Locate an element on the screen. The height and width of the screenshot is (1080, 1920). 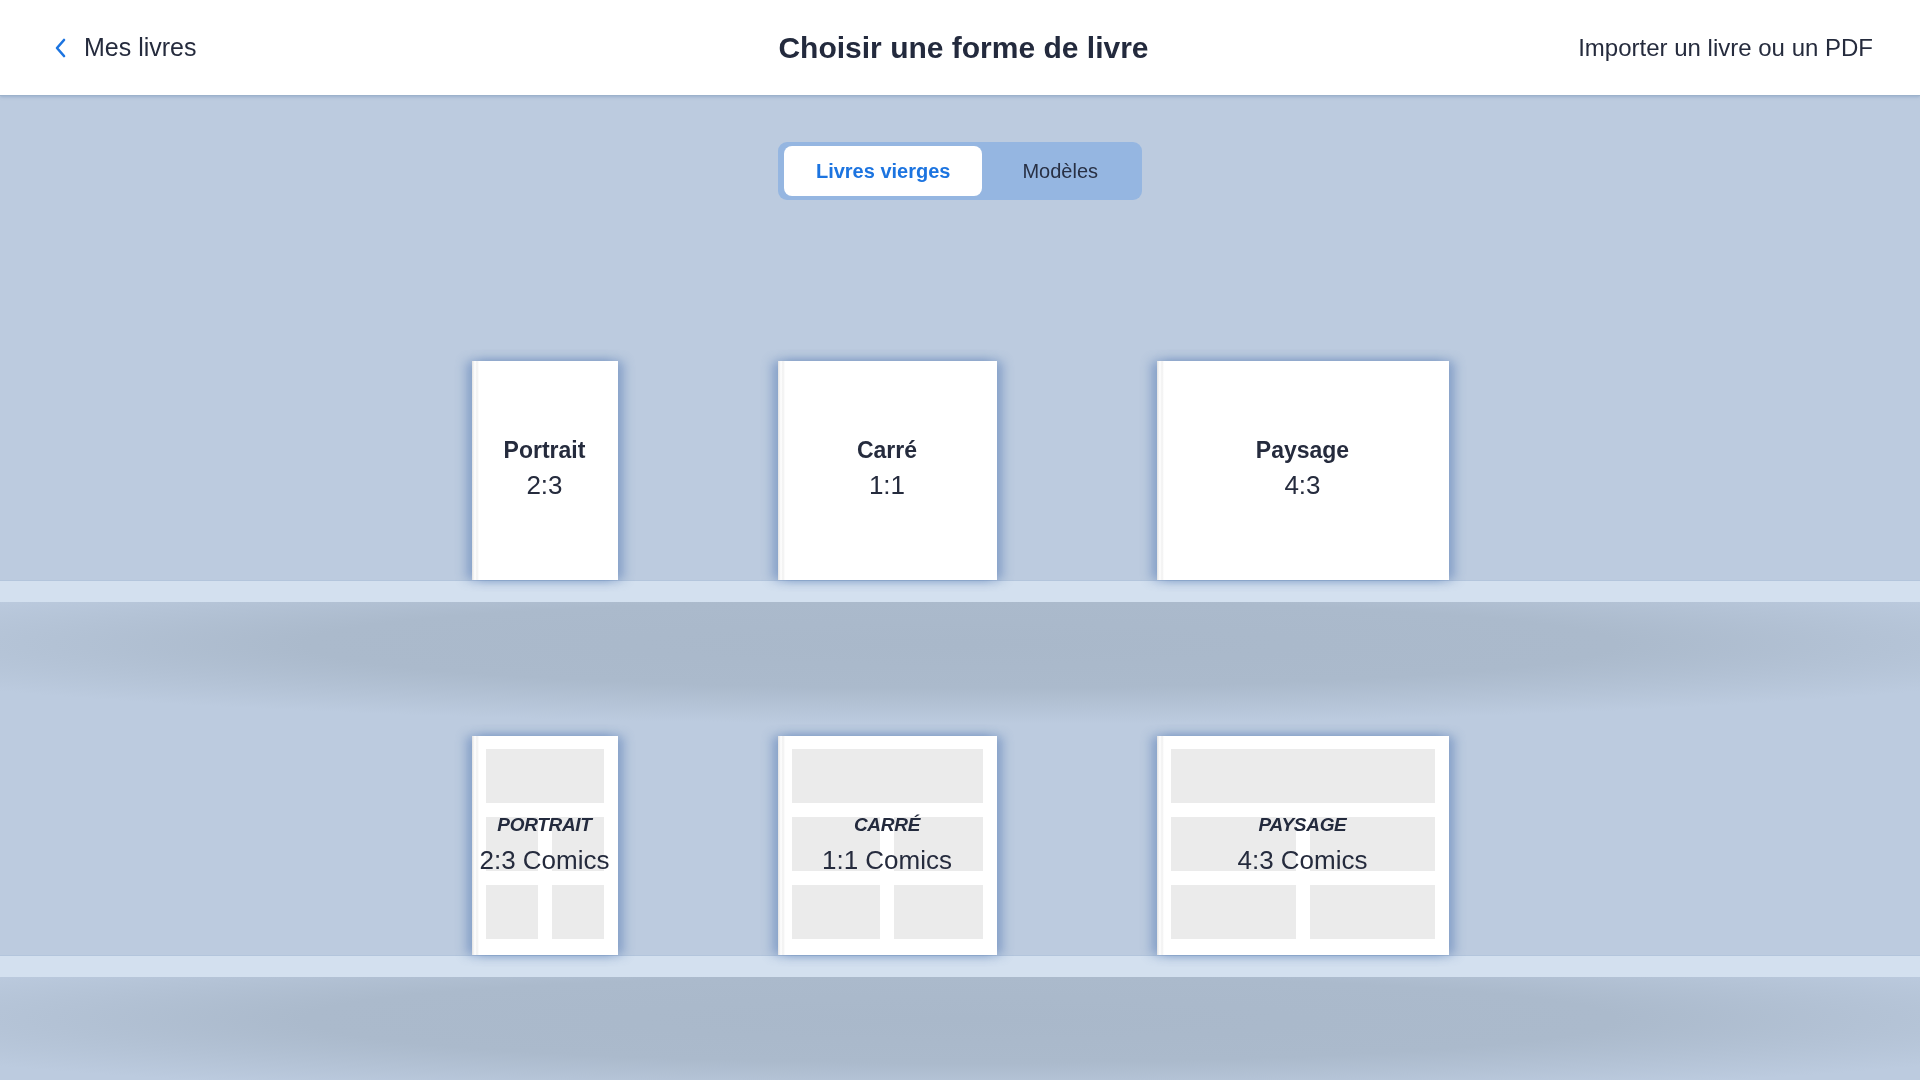
book-card: Paysage 4:3 is located at coordinates (1302, 470).